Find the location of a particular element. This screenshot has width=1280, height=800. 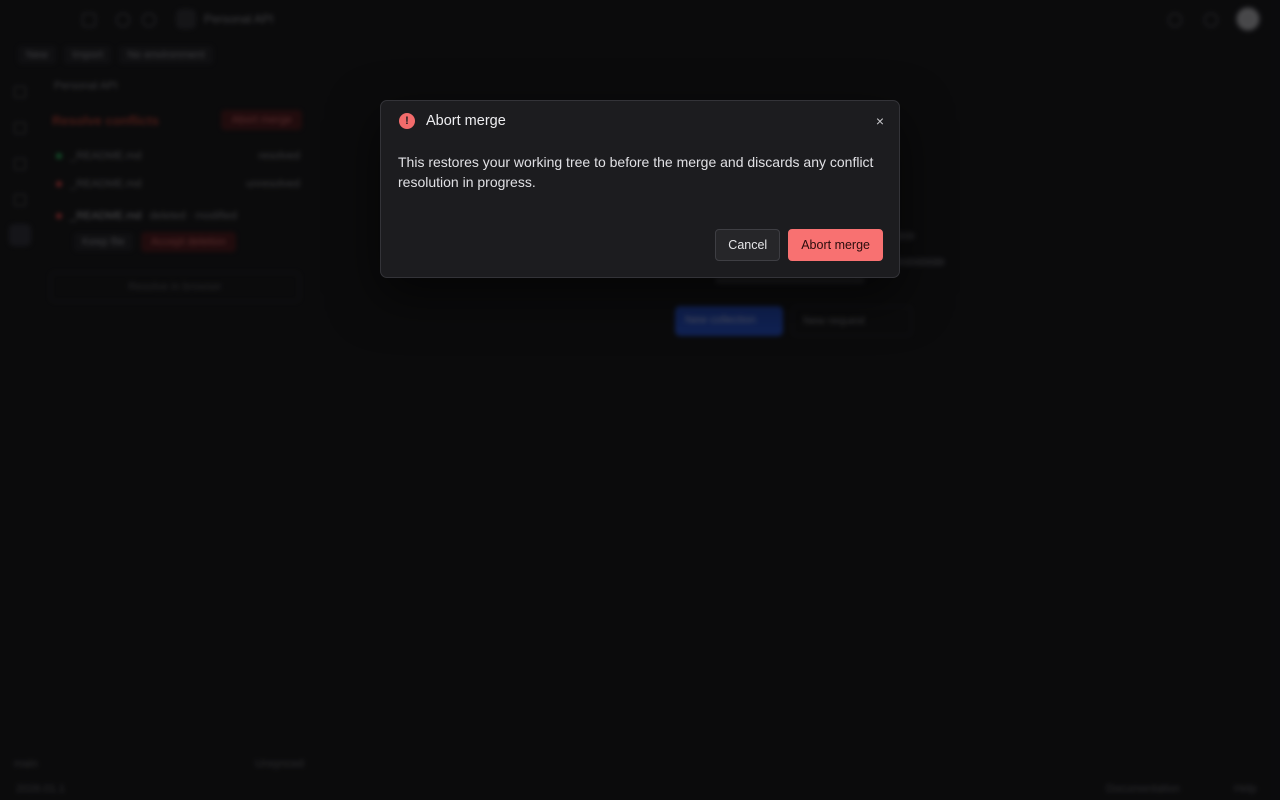

close-icon: × is located at coordinates (880, 121).